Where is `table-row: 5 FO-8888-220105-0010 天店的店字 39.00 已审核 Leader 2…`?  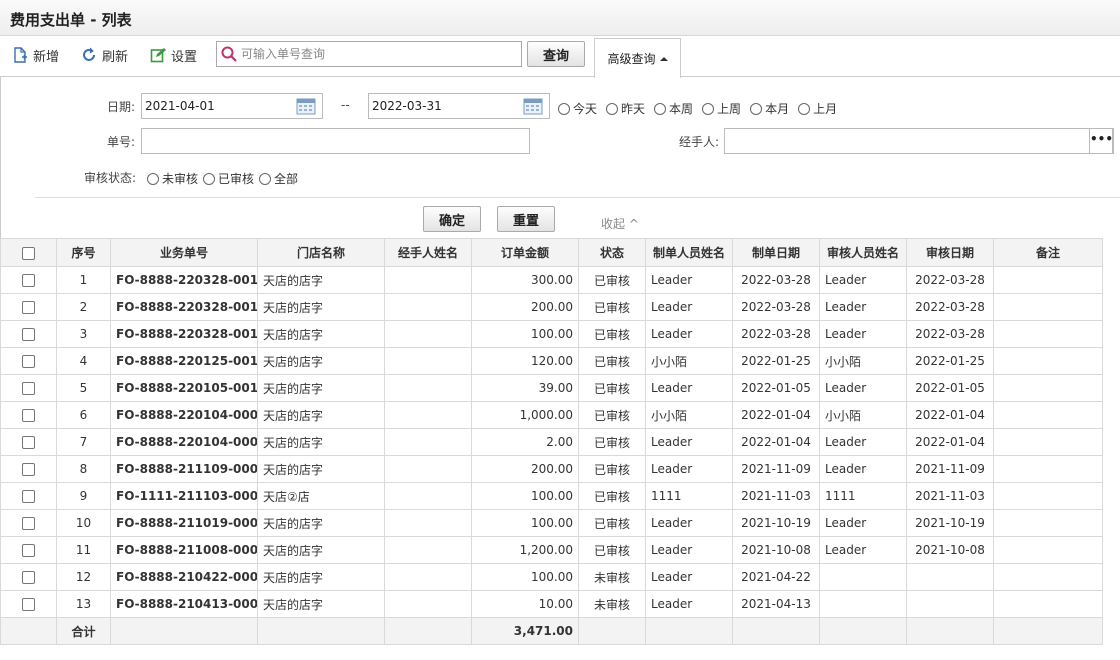 table-row: 5 FO-8888-220105-0010 天店的店字 39.00 已审核 Leader 2… is located at coordinates (551, 388).